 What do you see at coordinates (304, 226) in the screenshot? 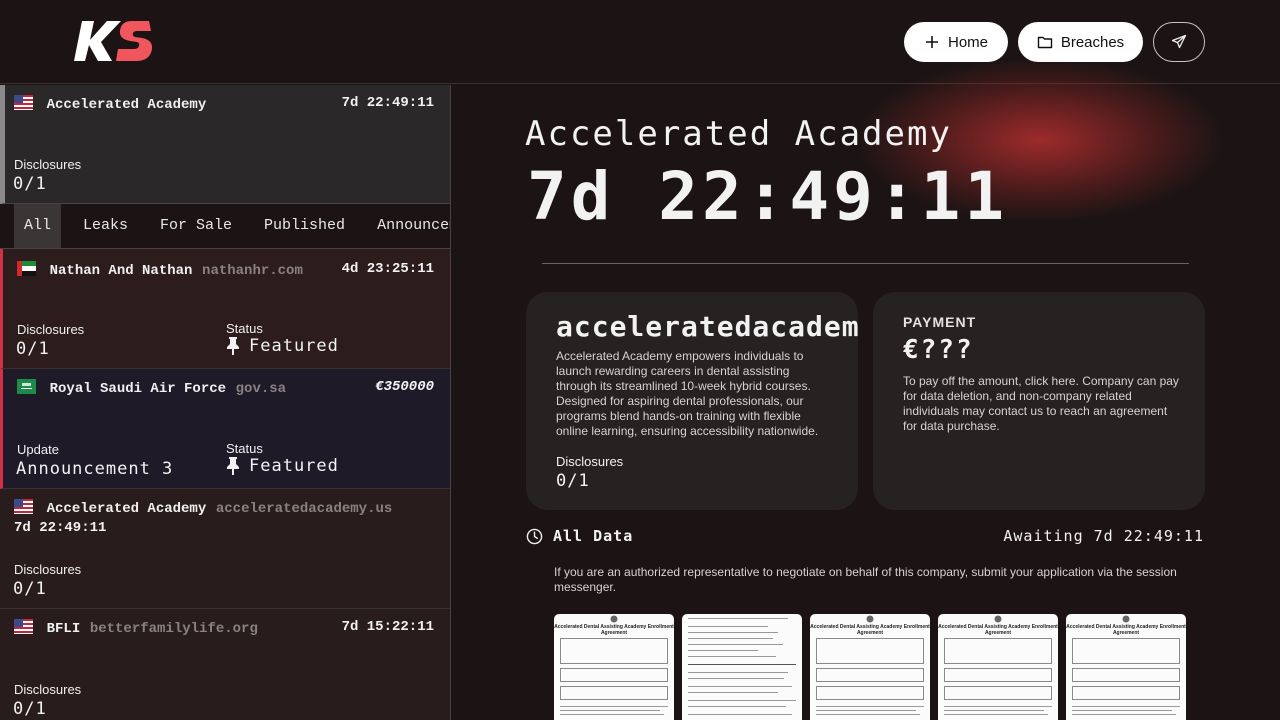
I see `tab-published: Published` at bounding box center [304, 226].